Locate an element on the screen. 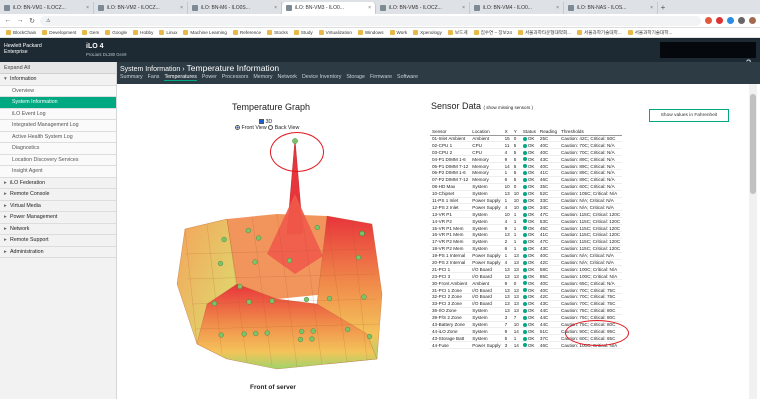  tab-processors: Processors is located at coordinates (235, 77).